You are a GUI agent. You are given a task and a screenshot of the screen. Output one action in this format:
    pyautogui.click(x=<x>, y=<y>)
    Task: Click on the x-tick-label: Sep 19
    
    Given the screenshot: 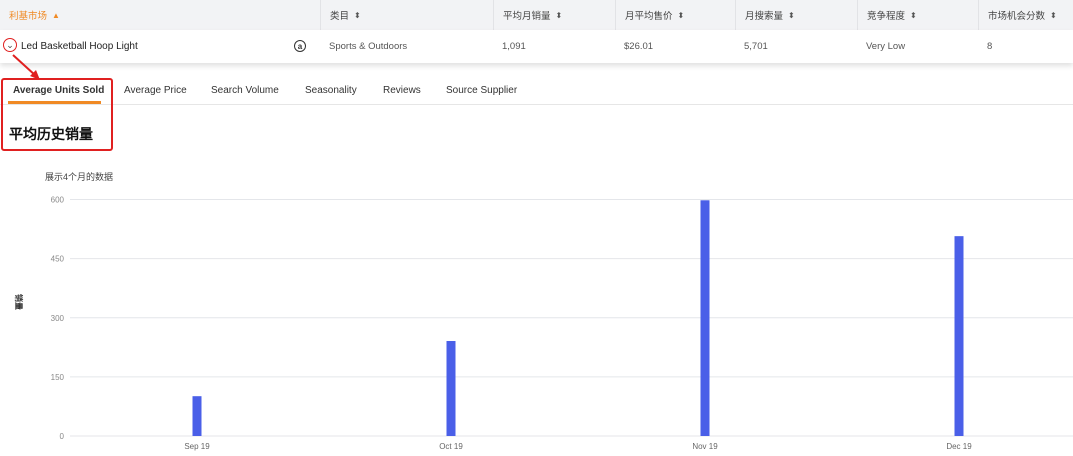 What is the action you would take?
    pyautogui.click(x=197, y=446)
    